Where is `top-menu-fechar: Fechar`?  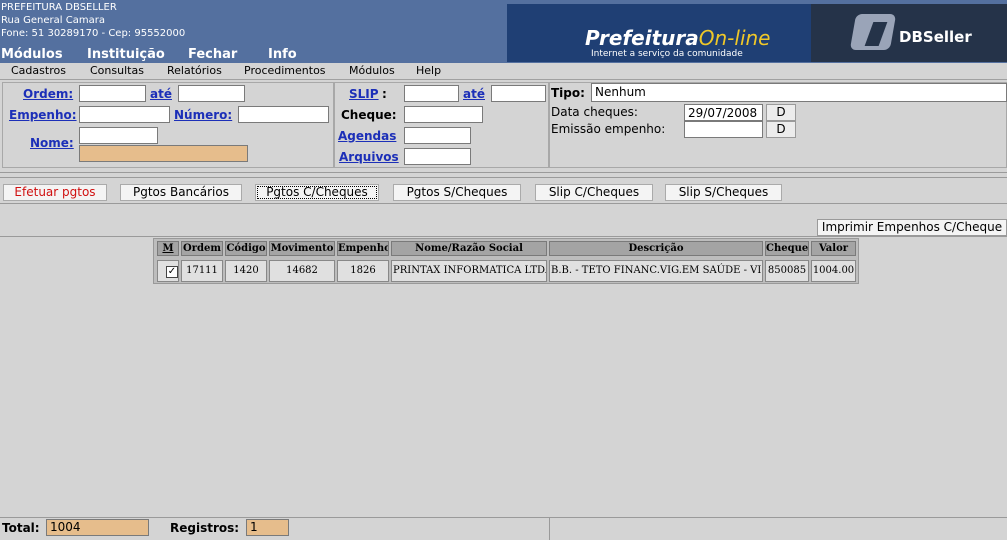
top-menu-fechar: Fechar is located at coordinates (212, 54).